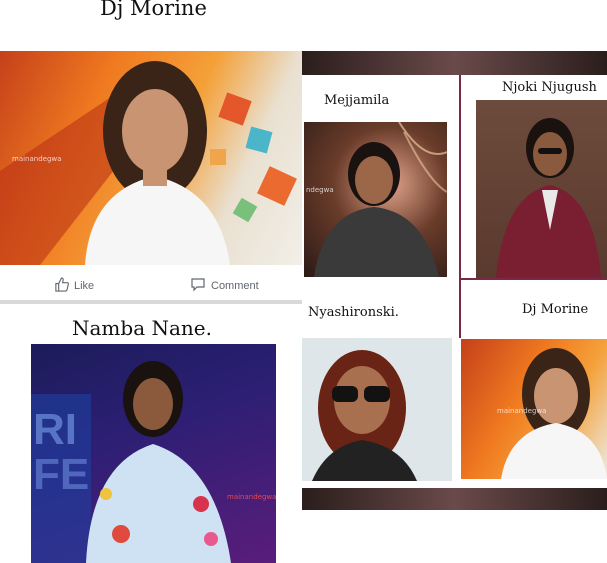 The width and height of the screenshot is (607, 563). I want to click on photo-dj-morine-small: mainandegwa, so click(534, 409).